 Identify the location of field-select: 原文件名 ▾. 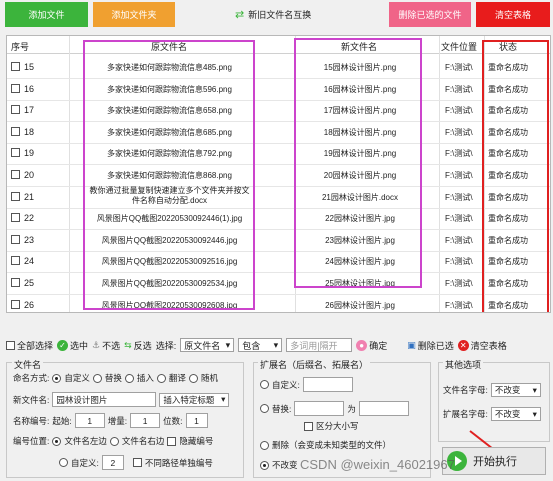
(207, 345).